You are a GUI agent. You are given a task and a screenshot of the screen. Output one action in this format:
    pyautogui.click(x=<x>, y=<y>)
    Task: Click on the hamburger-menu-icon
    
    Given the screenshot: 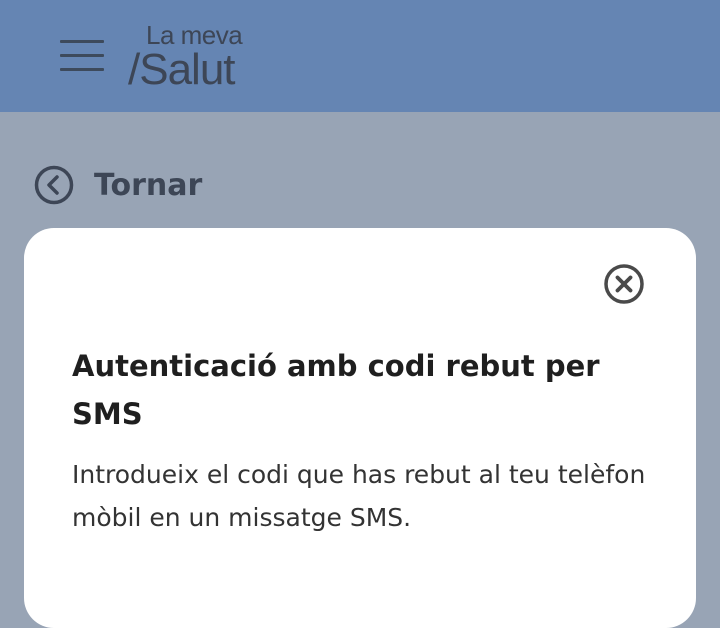 What is the action you would take?
    pyautogui.click(x=82, y=56)
    